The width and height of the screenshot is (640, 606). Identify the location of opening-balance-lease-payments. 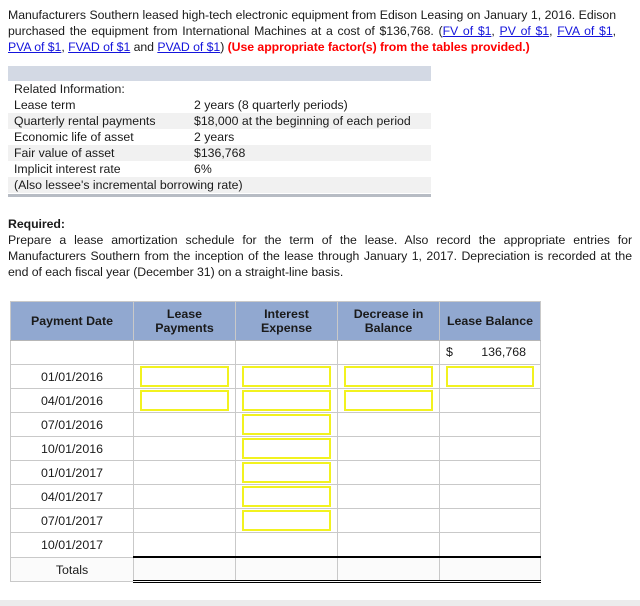
(184, 353).